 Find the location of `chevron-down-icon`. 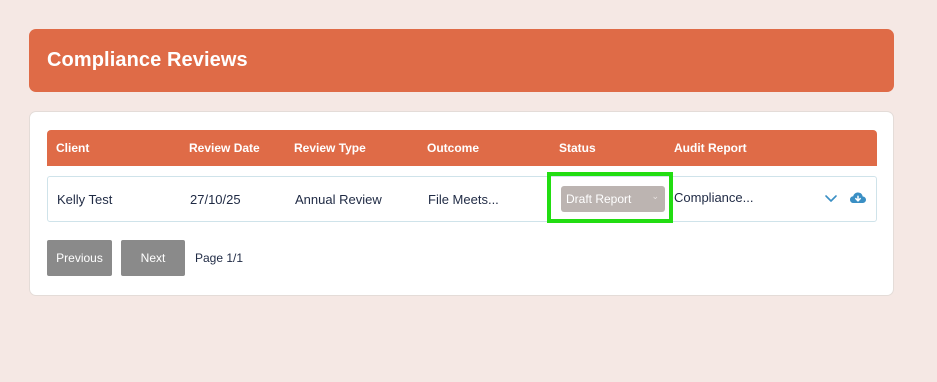

chevron-down-icon is located at coordinates (831, 198).